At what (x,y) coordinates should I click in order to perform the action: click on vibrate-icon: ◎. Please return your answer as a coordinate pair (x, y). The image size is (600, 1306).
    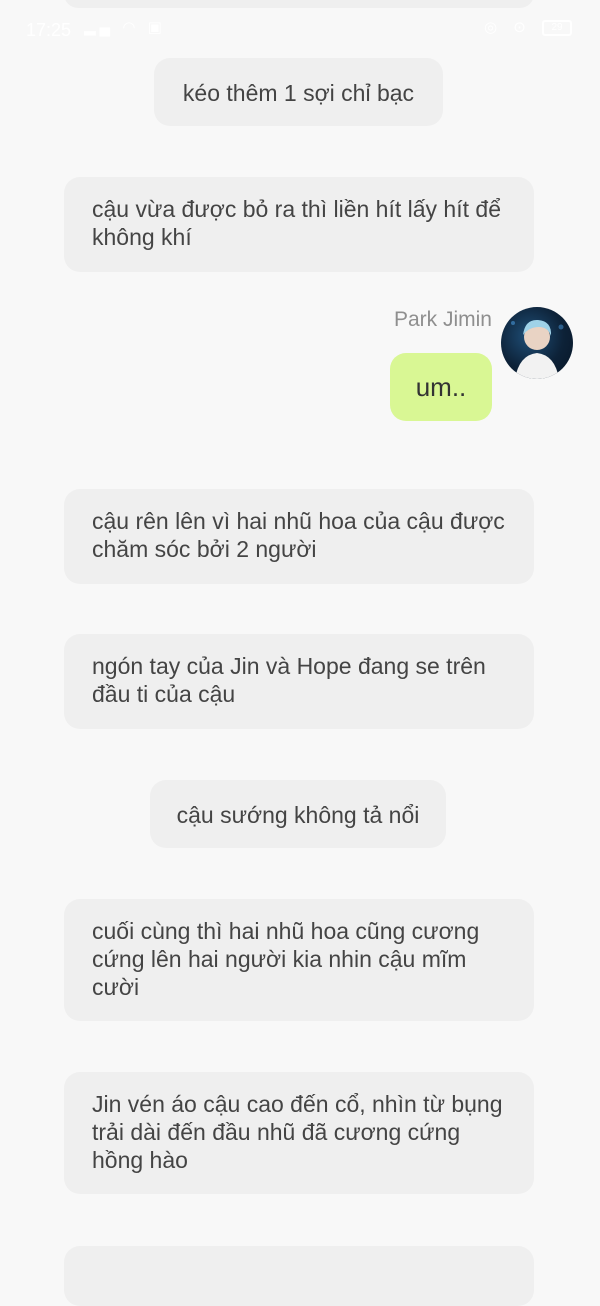
    Looking at the image, I should click on (493, 27).